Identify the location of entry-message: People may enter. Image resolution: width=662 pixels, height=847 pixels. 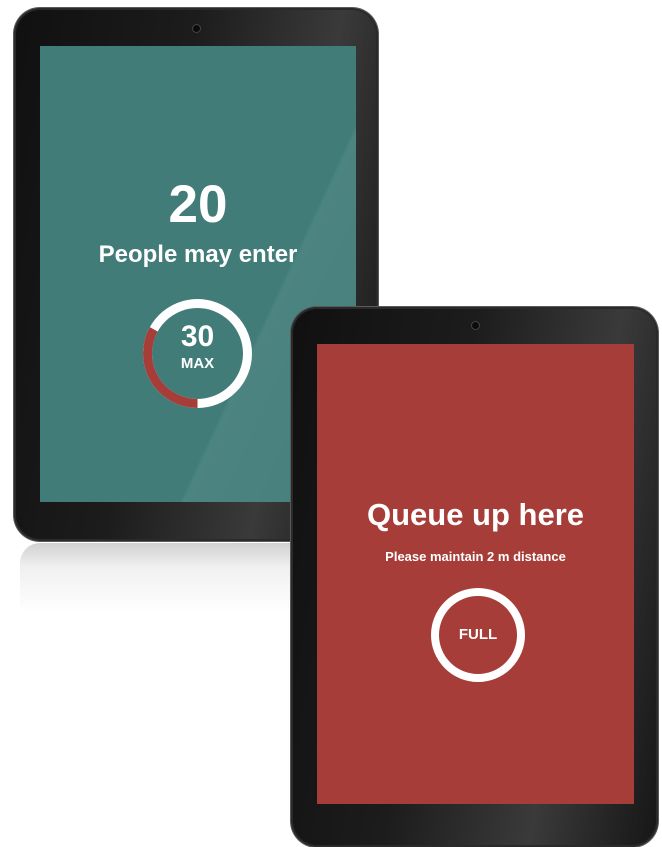
(198, 254).